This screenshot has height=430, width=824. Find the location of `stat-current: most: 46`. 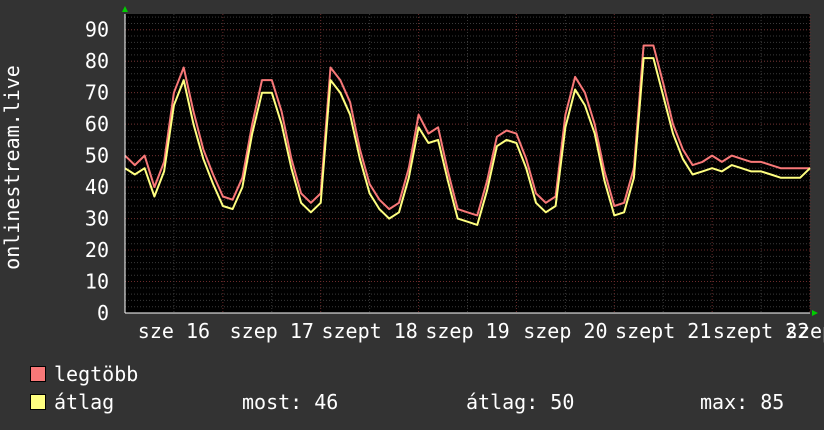

stat-current: most: 46 is located at coordinates (290, 402).